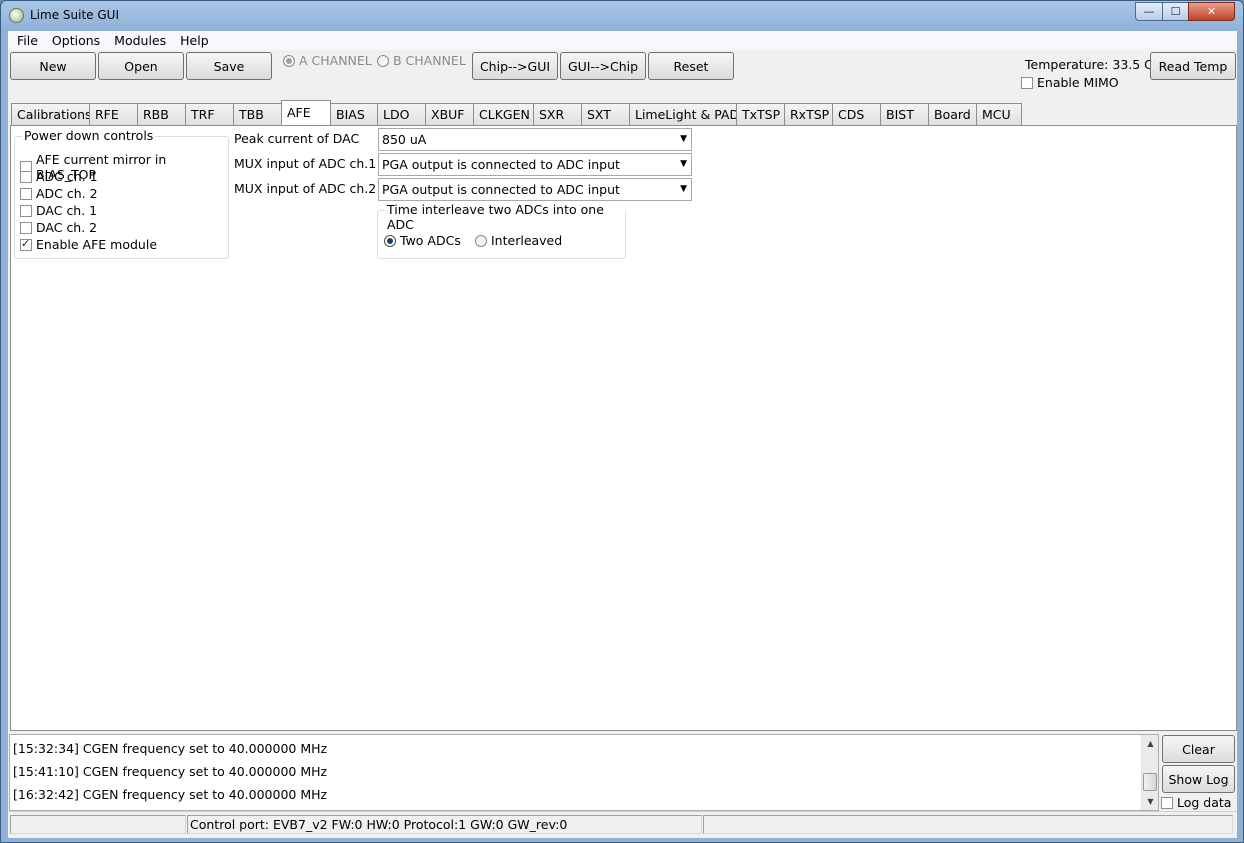  Describe the element at coordinates (140, 40) in the screenshot. I see `menu-modules: Modules` at that location.